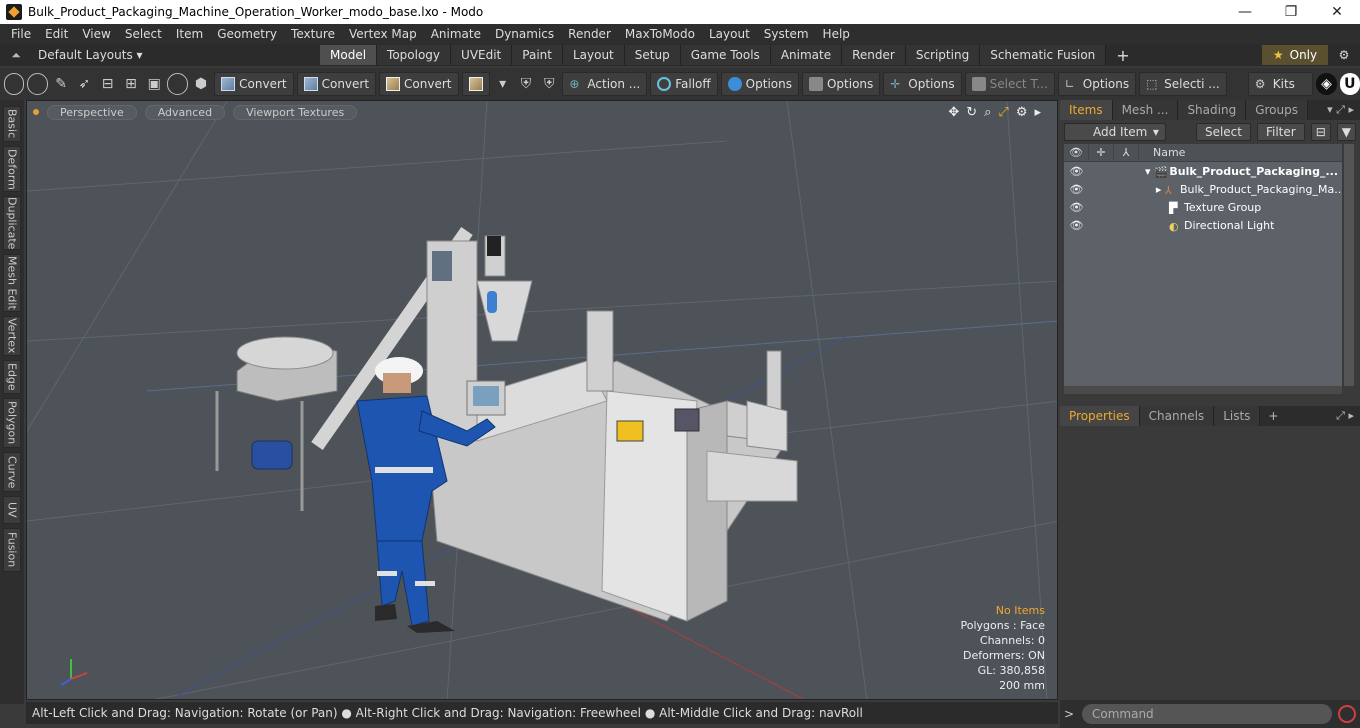 This screenshot has height=728, width=1360. What do you see at coordinates (36, 112) in the screenshot?
I see `viewport-menu-dot` at bounding box center [36, 112].